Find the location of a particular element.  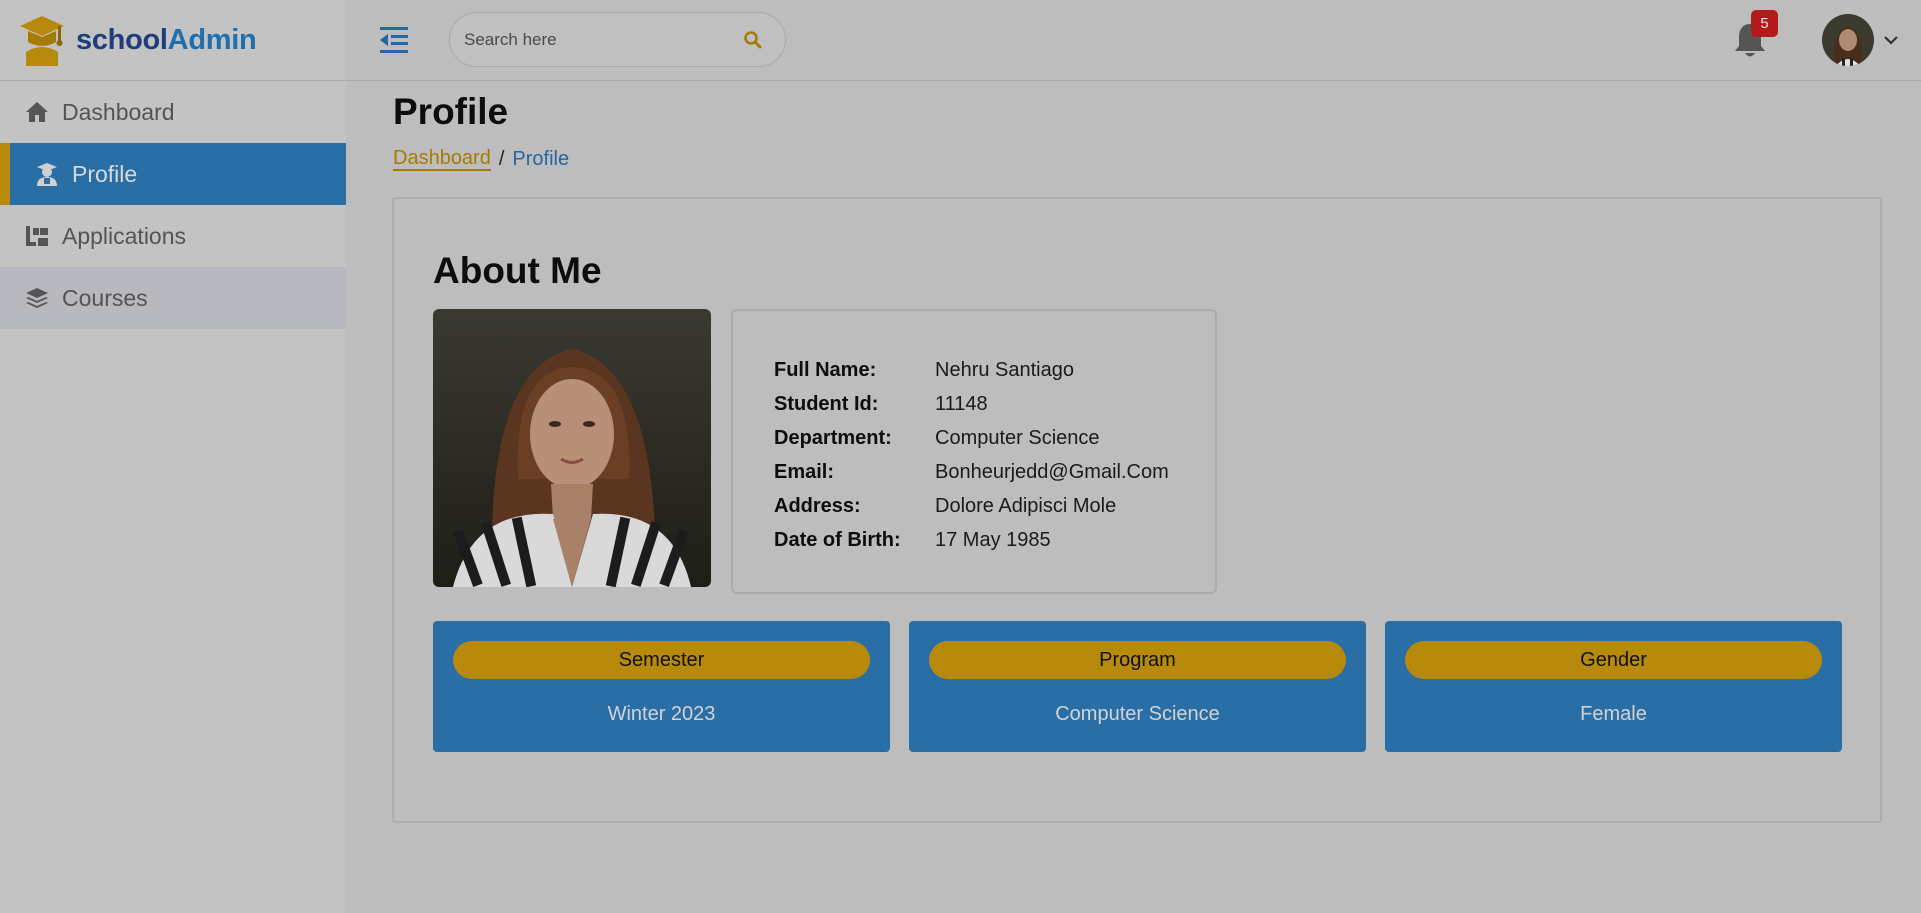

layers-icon is located at coordinates (37, 298).